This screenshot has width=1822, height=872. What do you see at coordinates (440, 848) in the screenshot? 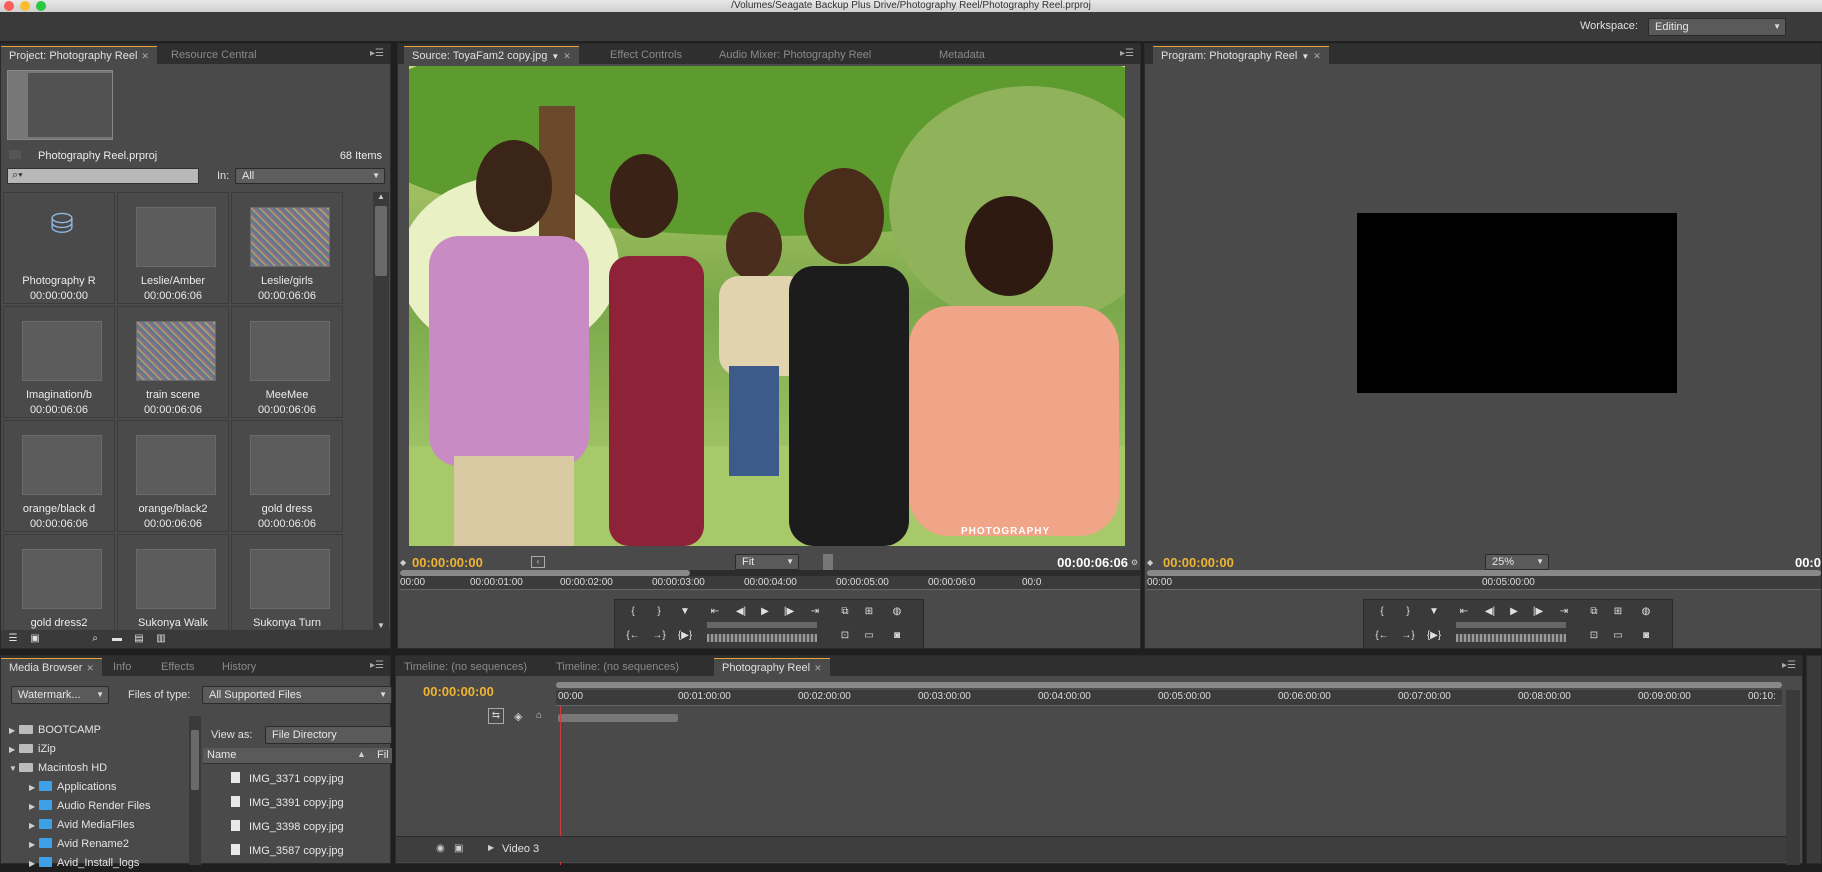
I see `eye-icon: ◉` at bounding box center [440, 848].